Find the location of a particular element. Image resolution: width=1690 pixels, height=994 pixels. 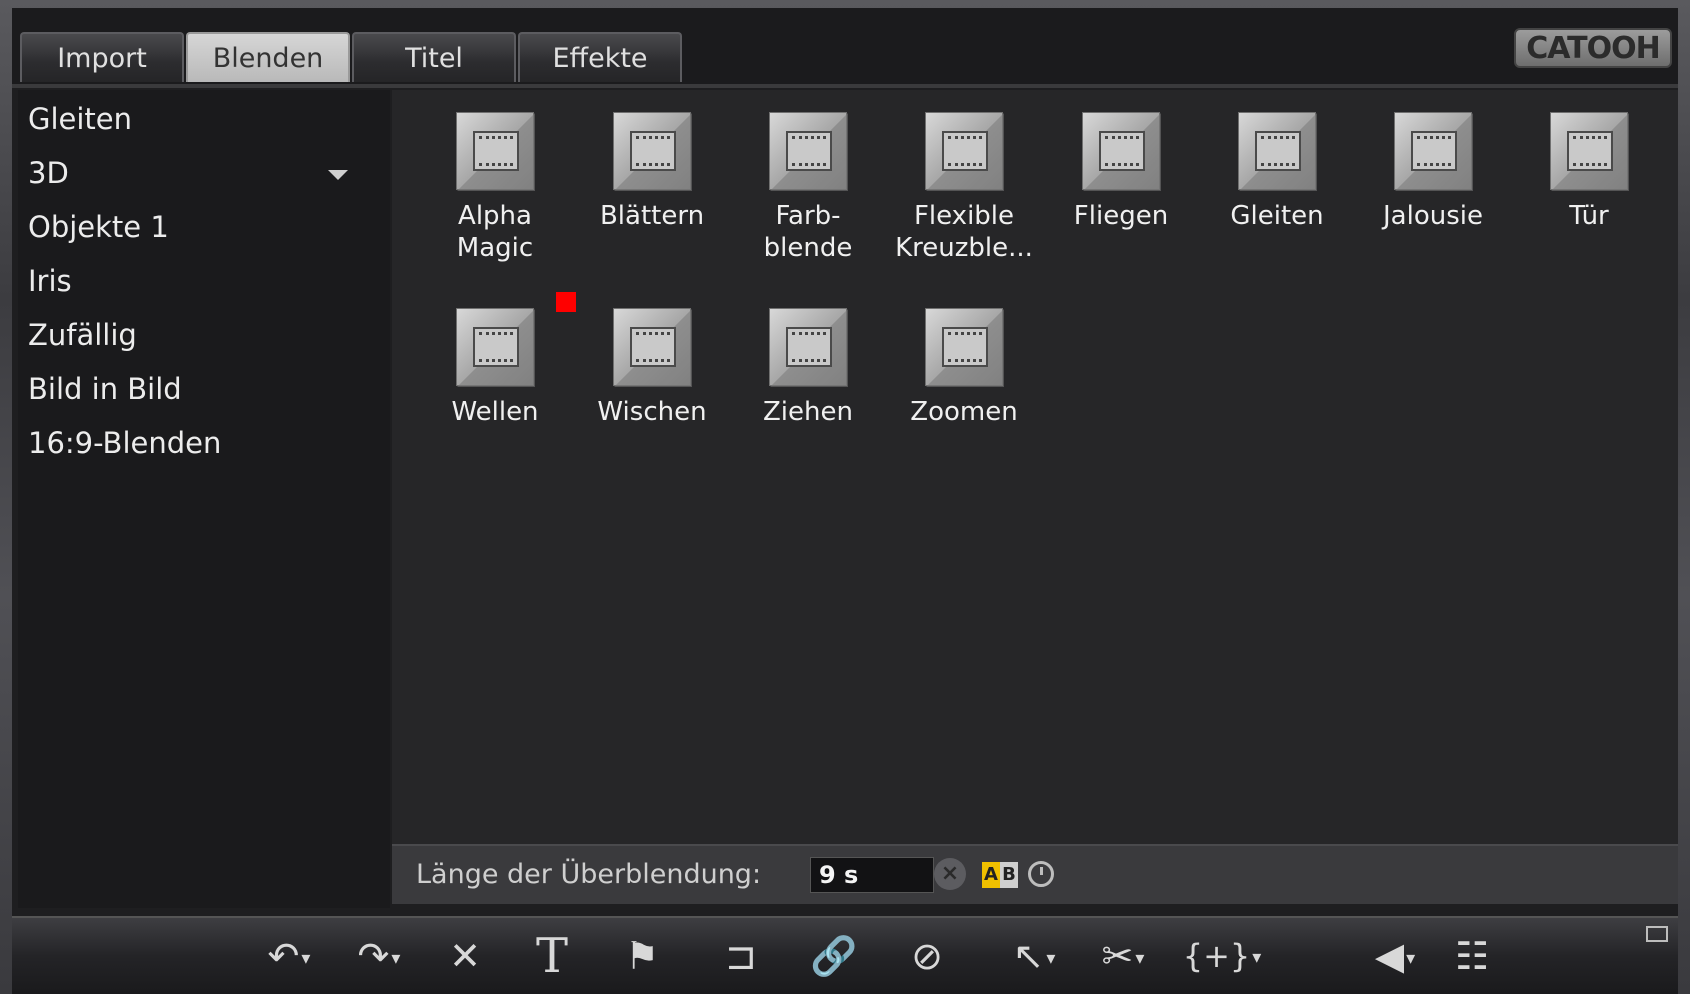

transition-label: Tür is located at coordinates (1589, 216).